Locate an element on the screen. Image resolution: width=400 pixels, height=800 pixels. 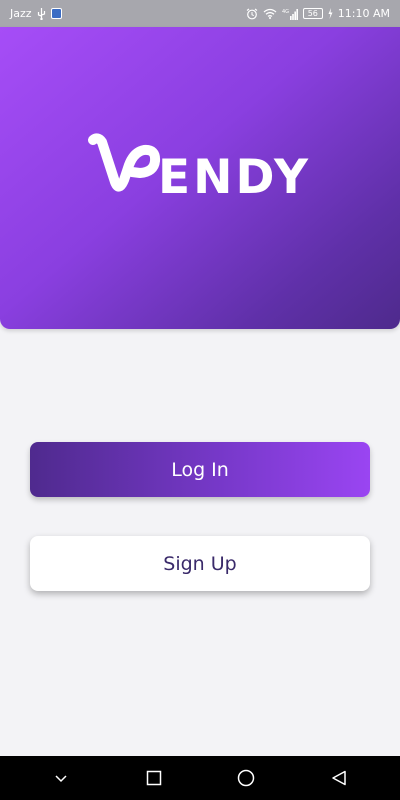
svg-text: 4G is located at coordinates (285, 12).